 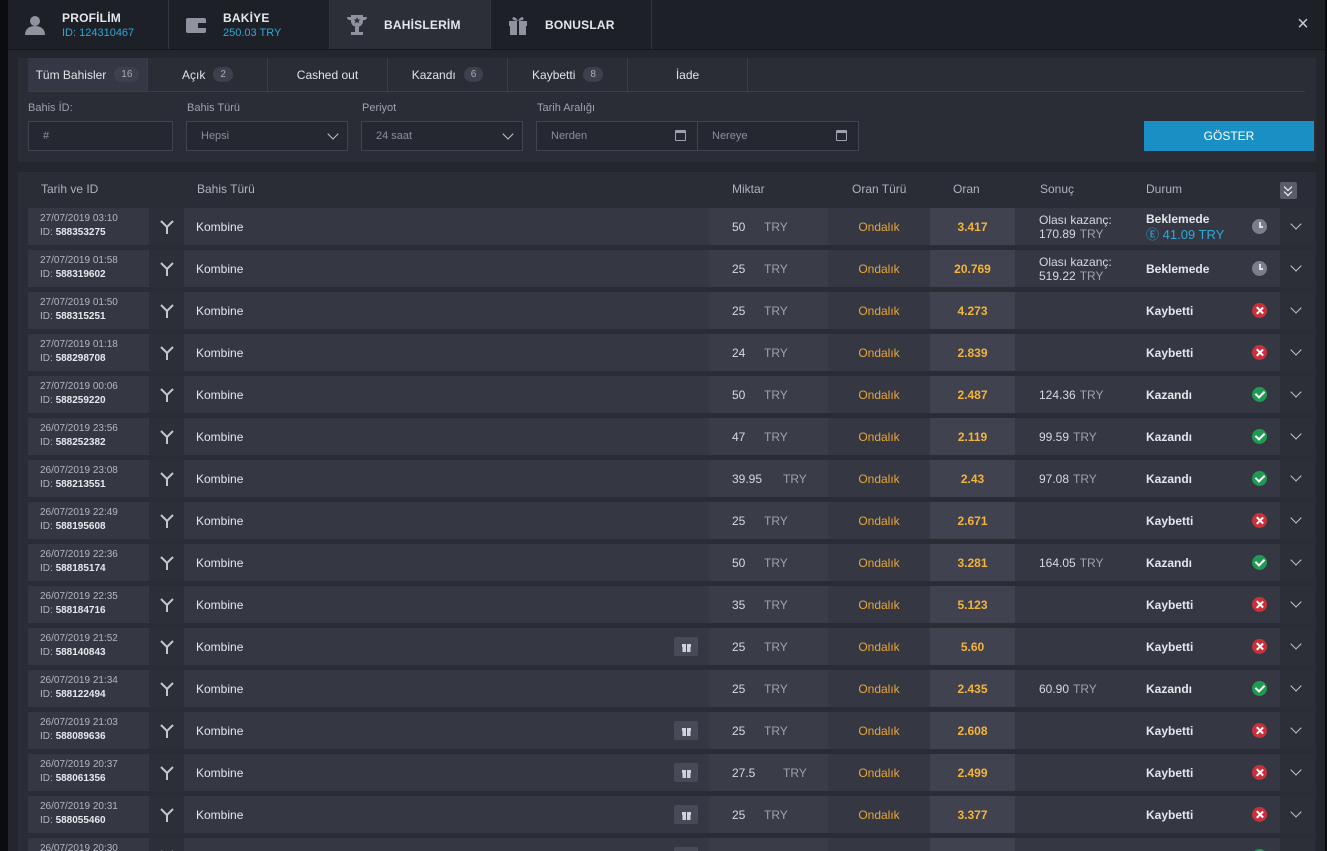 What do you see at coordinates (568, 74) in the screenshot?
I see `tab-lost: Kaybetti 8` at bounding box center [568, 74].